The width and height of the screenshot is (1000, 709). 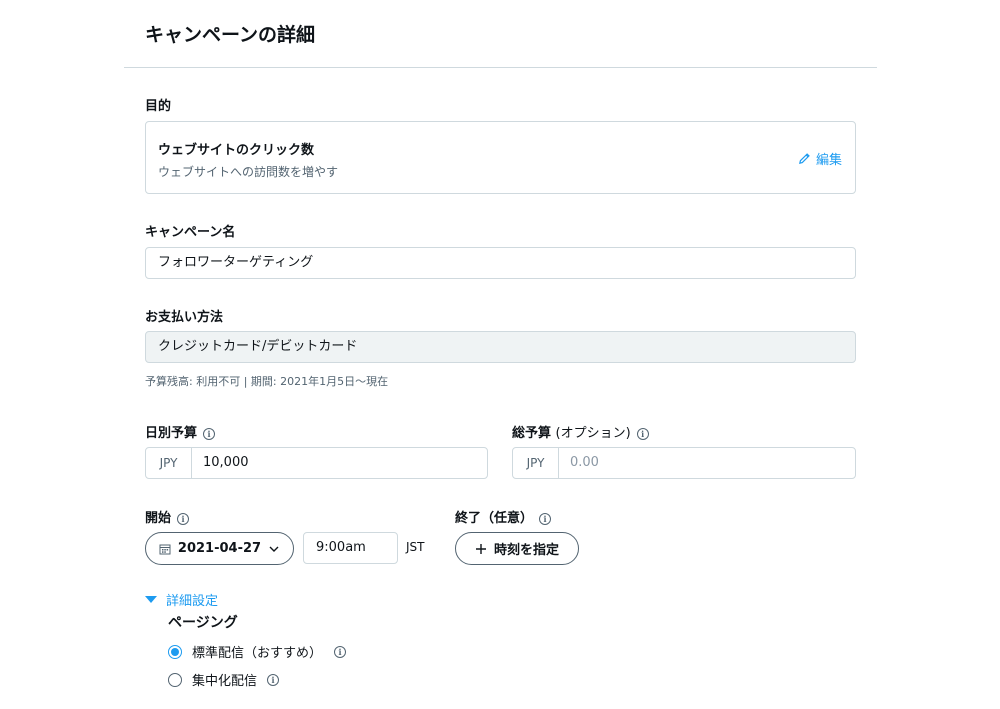 What do you see at coordinates (684, 463) in the screenshot?
I see `total-budget-field: JPY 0.00` at bounding box center [684, 463].